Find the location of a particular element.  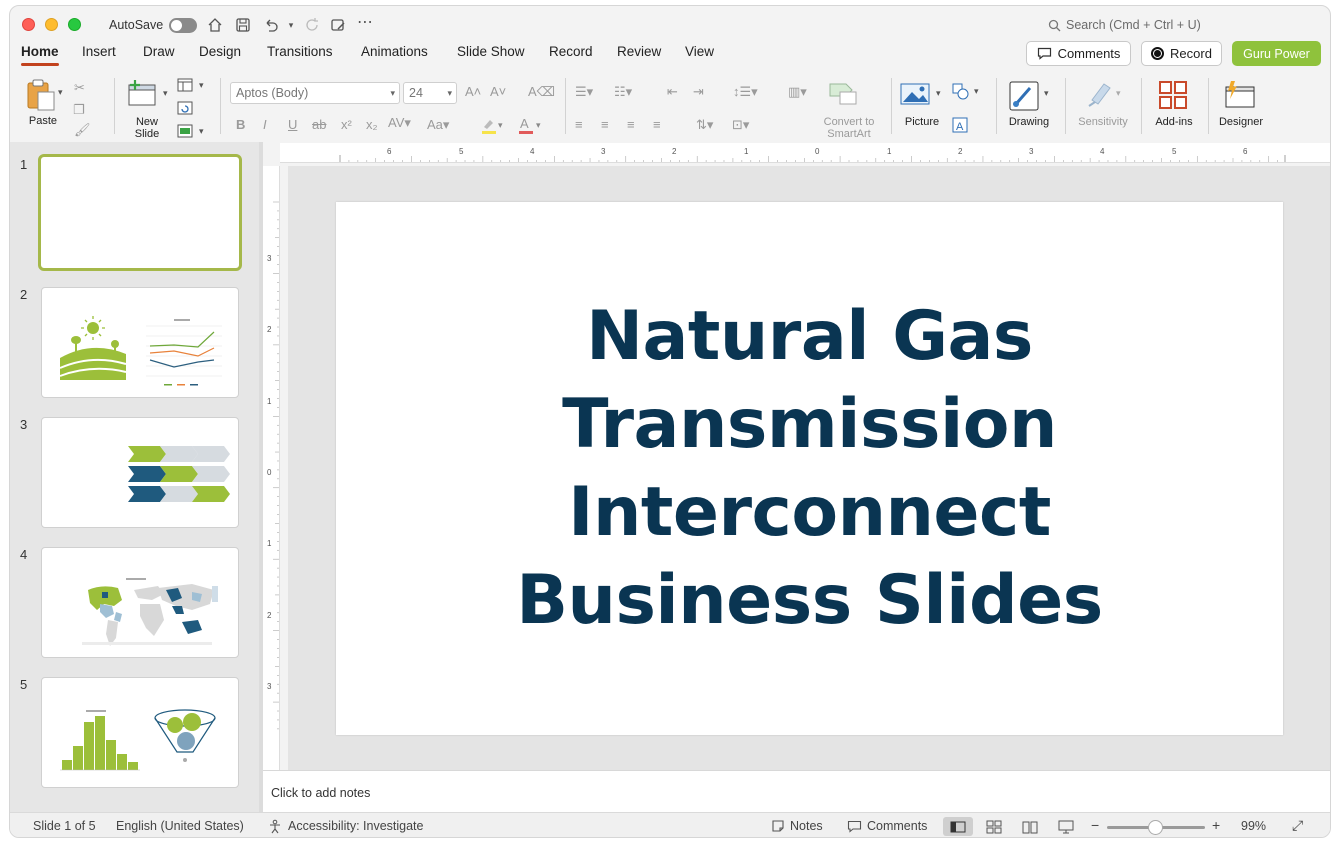

tab-review: Review is located at coordinates (639, 51).